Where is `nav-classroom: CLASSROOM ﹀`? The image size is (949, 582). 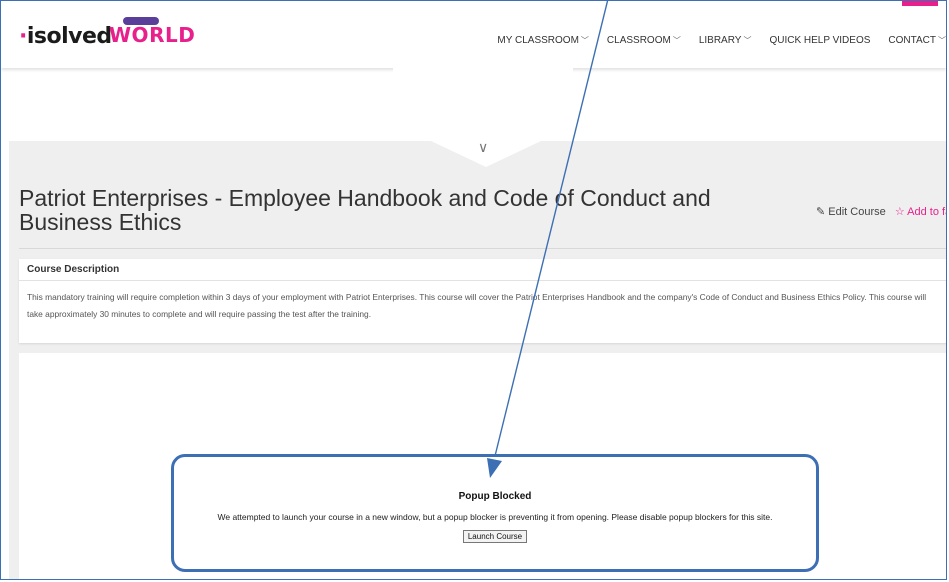 nav-classroom: CLASSROOM ﹀ is located at coordinates (644, 40).